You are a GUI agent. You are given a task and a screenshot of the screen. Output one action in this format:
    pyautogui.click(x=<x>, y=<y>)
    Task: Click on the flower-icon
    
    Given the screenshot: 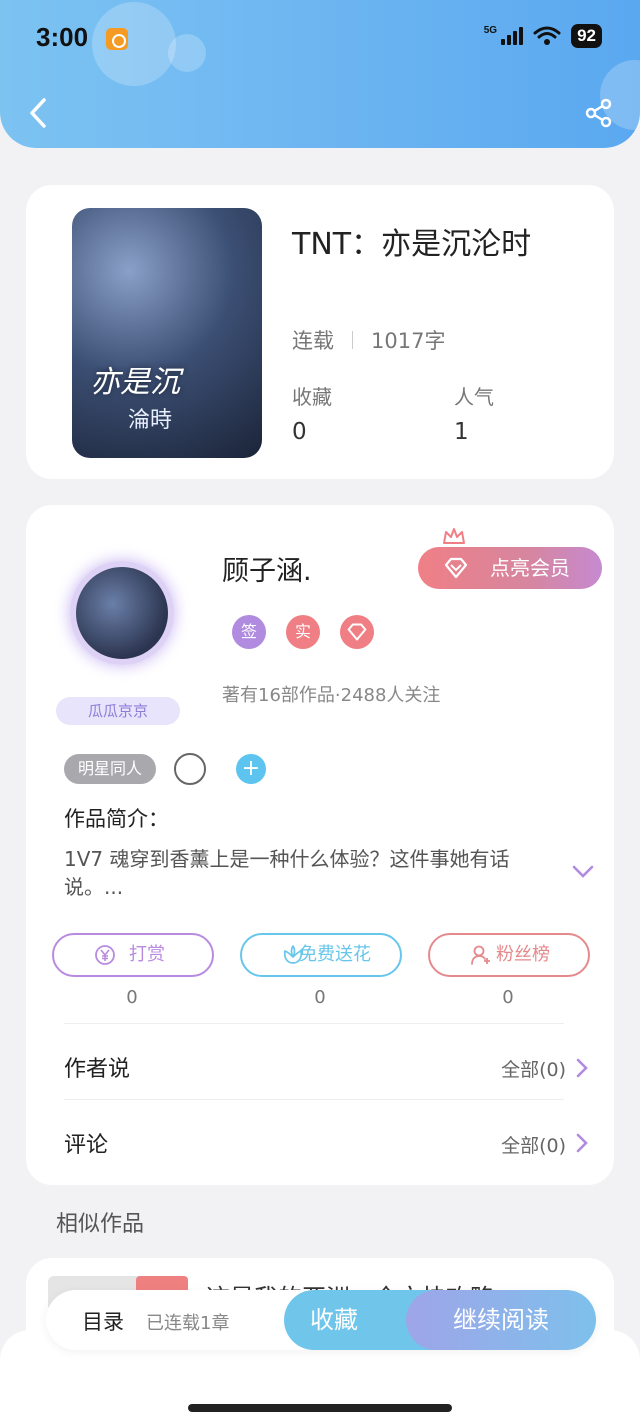 What is the action you would take?
    pyautogui.click(x=293, y=954)
    